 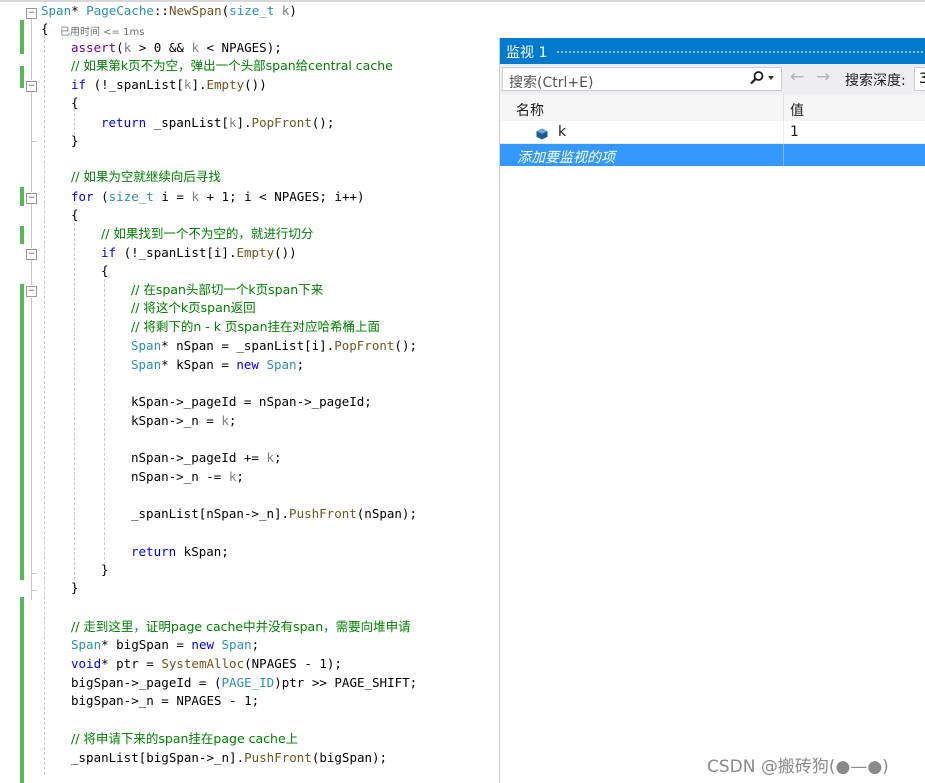 I want to click on code-line: // 如果为空就继续向后寻找, so click(x=146, y=177).